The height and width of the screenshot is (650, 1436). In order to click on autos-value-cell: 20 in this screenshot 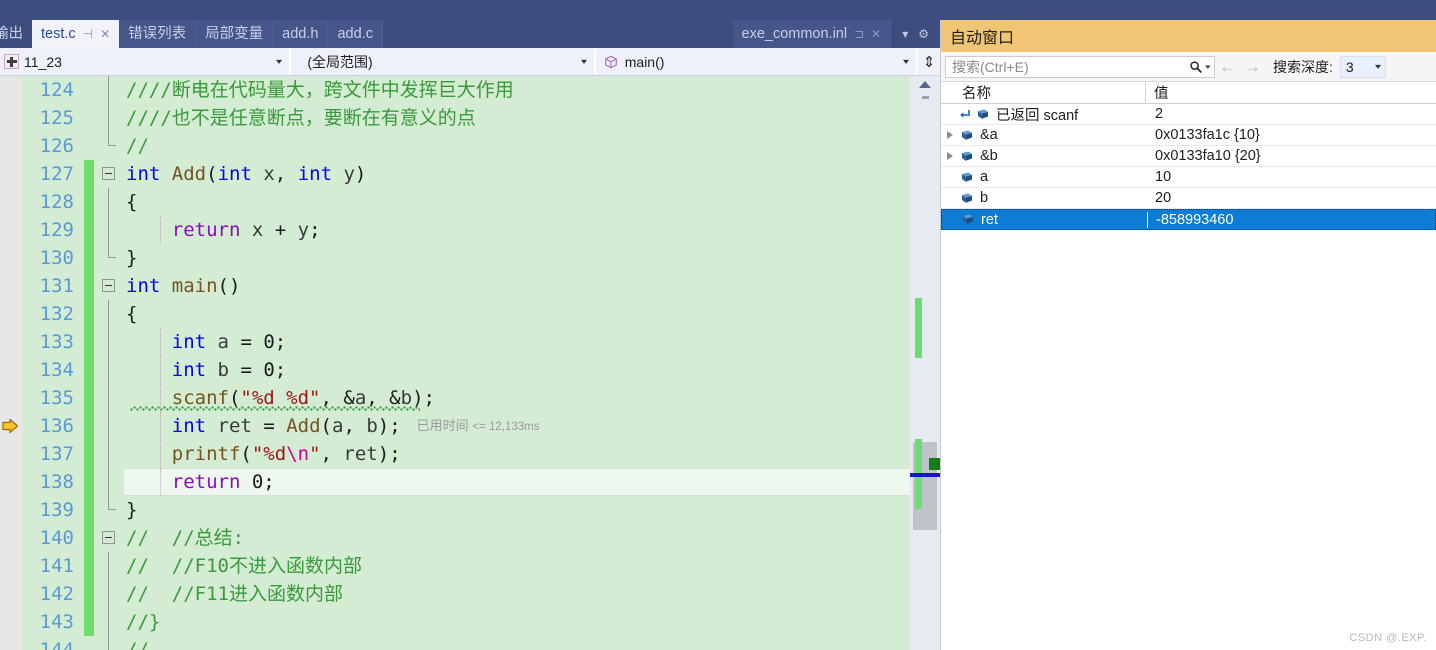, I will do `click(1291, 198)`.